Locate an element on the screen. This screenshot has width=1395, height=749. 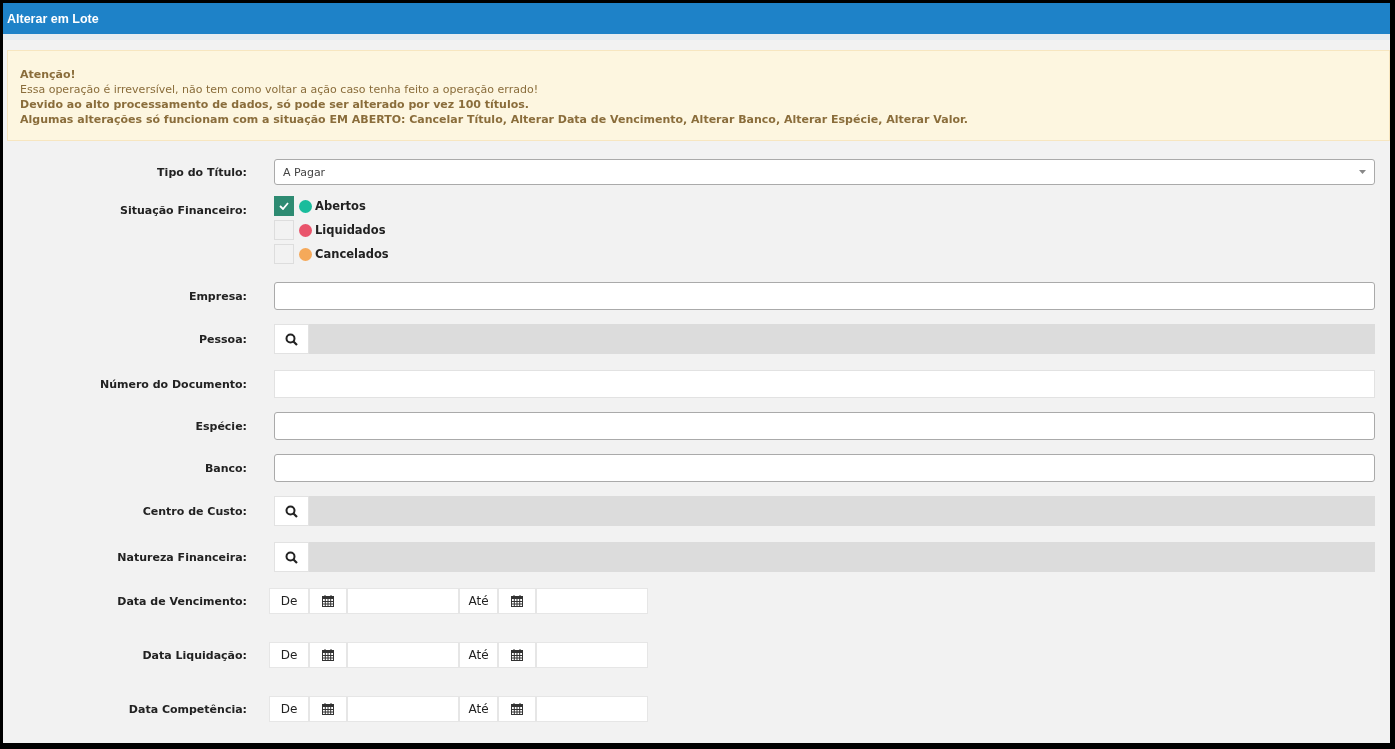
checkbox-label: Liquidados is located at coordinates (350, 230).